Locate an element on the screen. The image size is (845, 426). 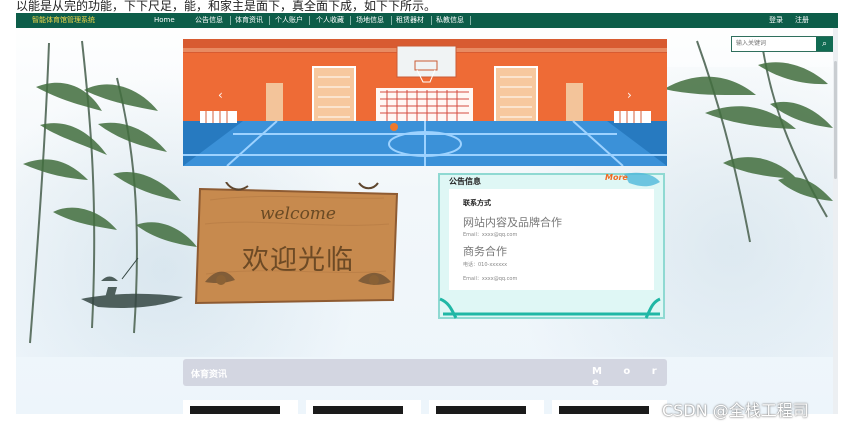
banner-next-icon: › is located at coordinates (629, 95).